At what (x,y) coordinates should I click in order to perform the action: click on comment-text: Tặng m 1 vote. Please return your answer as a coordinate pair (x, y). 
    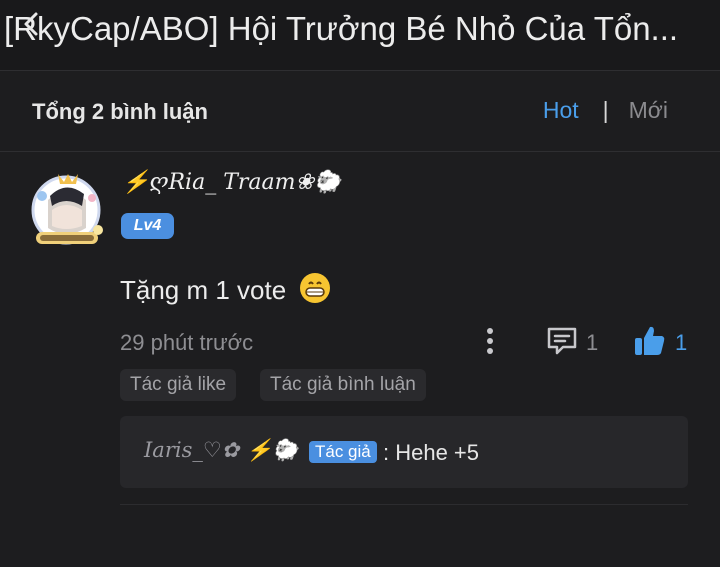
    Looking at the image, I should click on (203, 290).